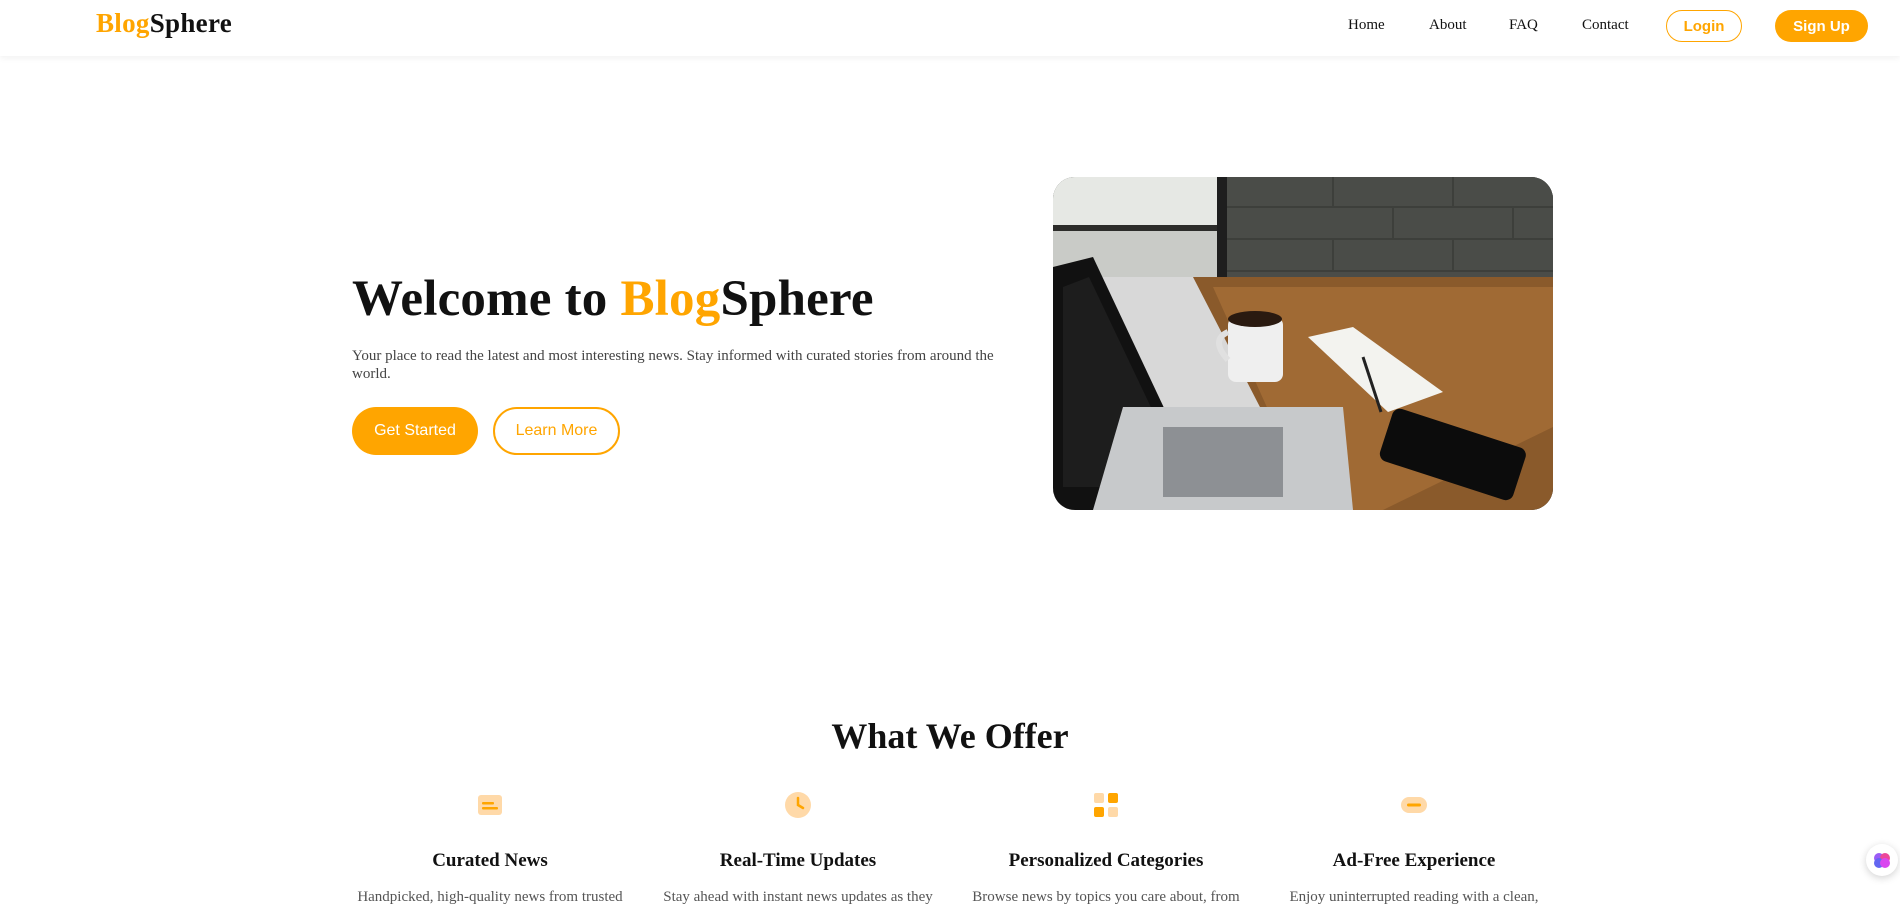 This screenshot has width=1900, height=908. Describe the element at coordinates (556, 431) in the screenshot. I see `learn-more-button: Learn More` at that location.